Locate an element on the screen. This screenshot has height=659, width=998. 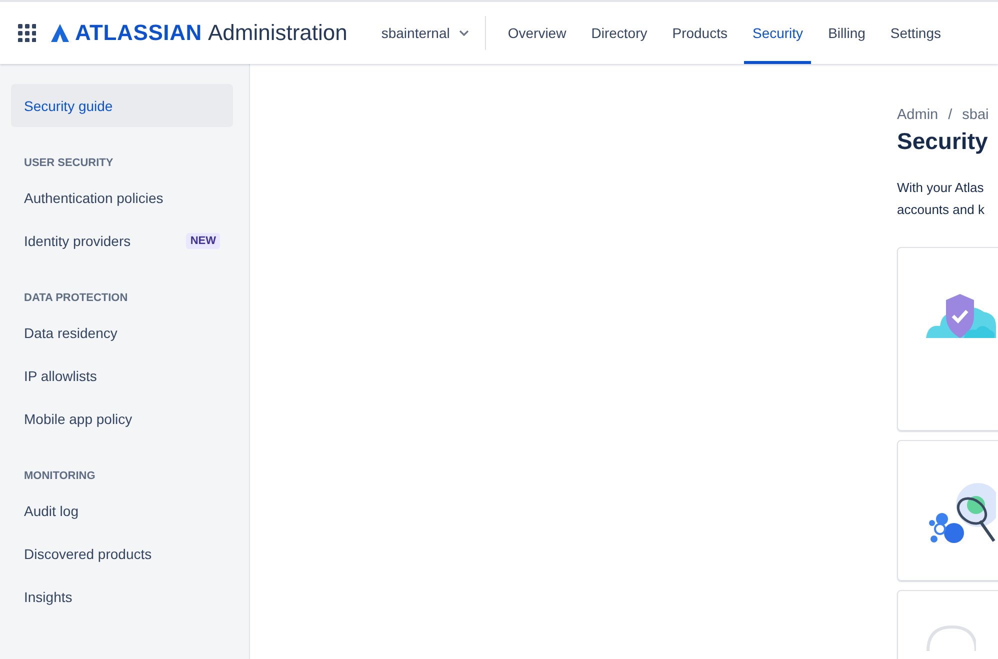
page-description: With your Atlas accounts and k is located at coordinates (941, 199).